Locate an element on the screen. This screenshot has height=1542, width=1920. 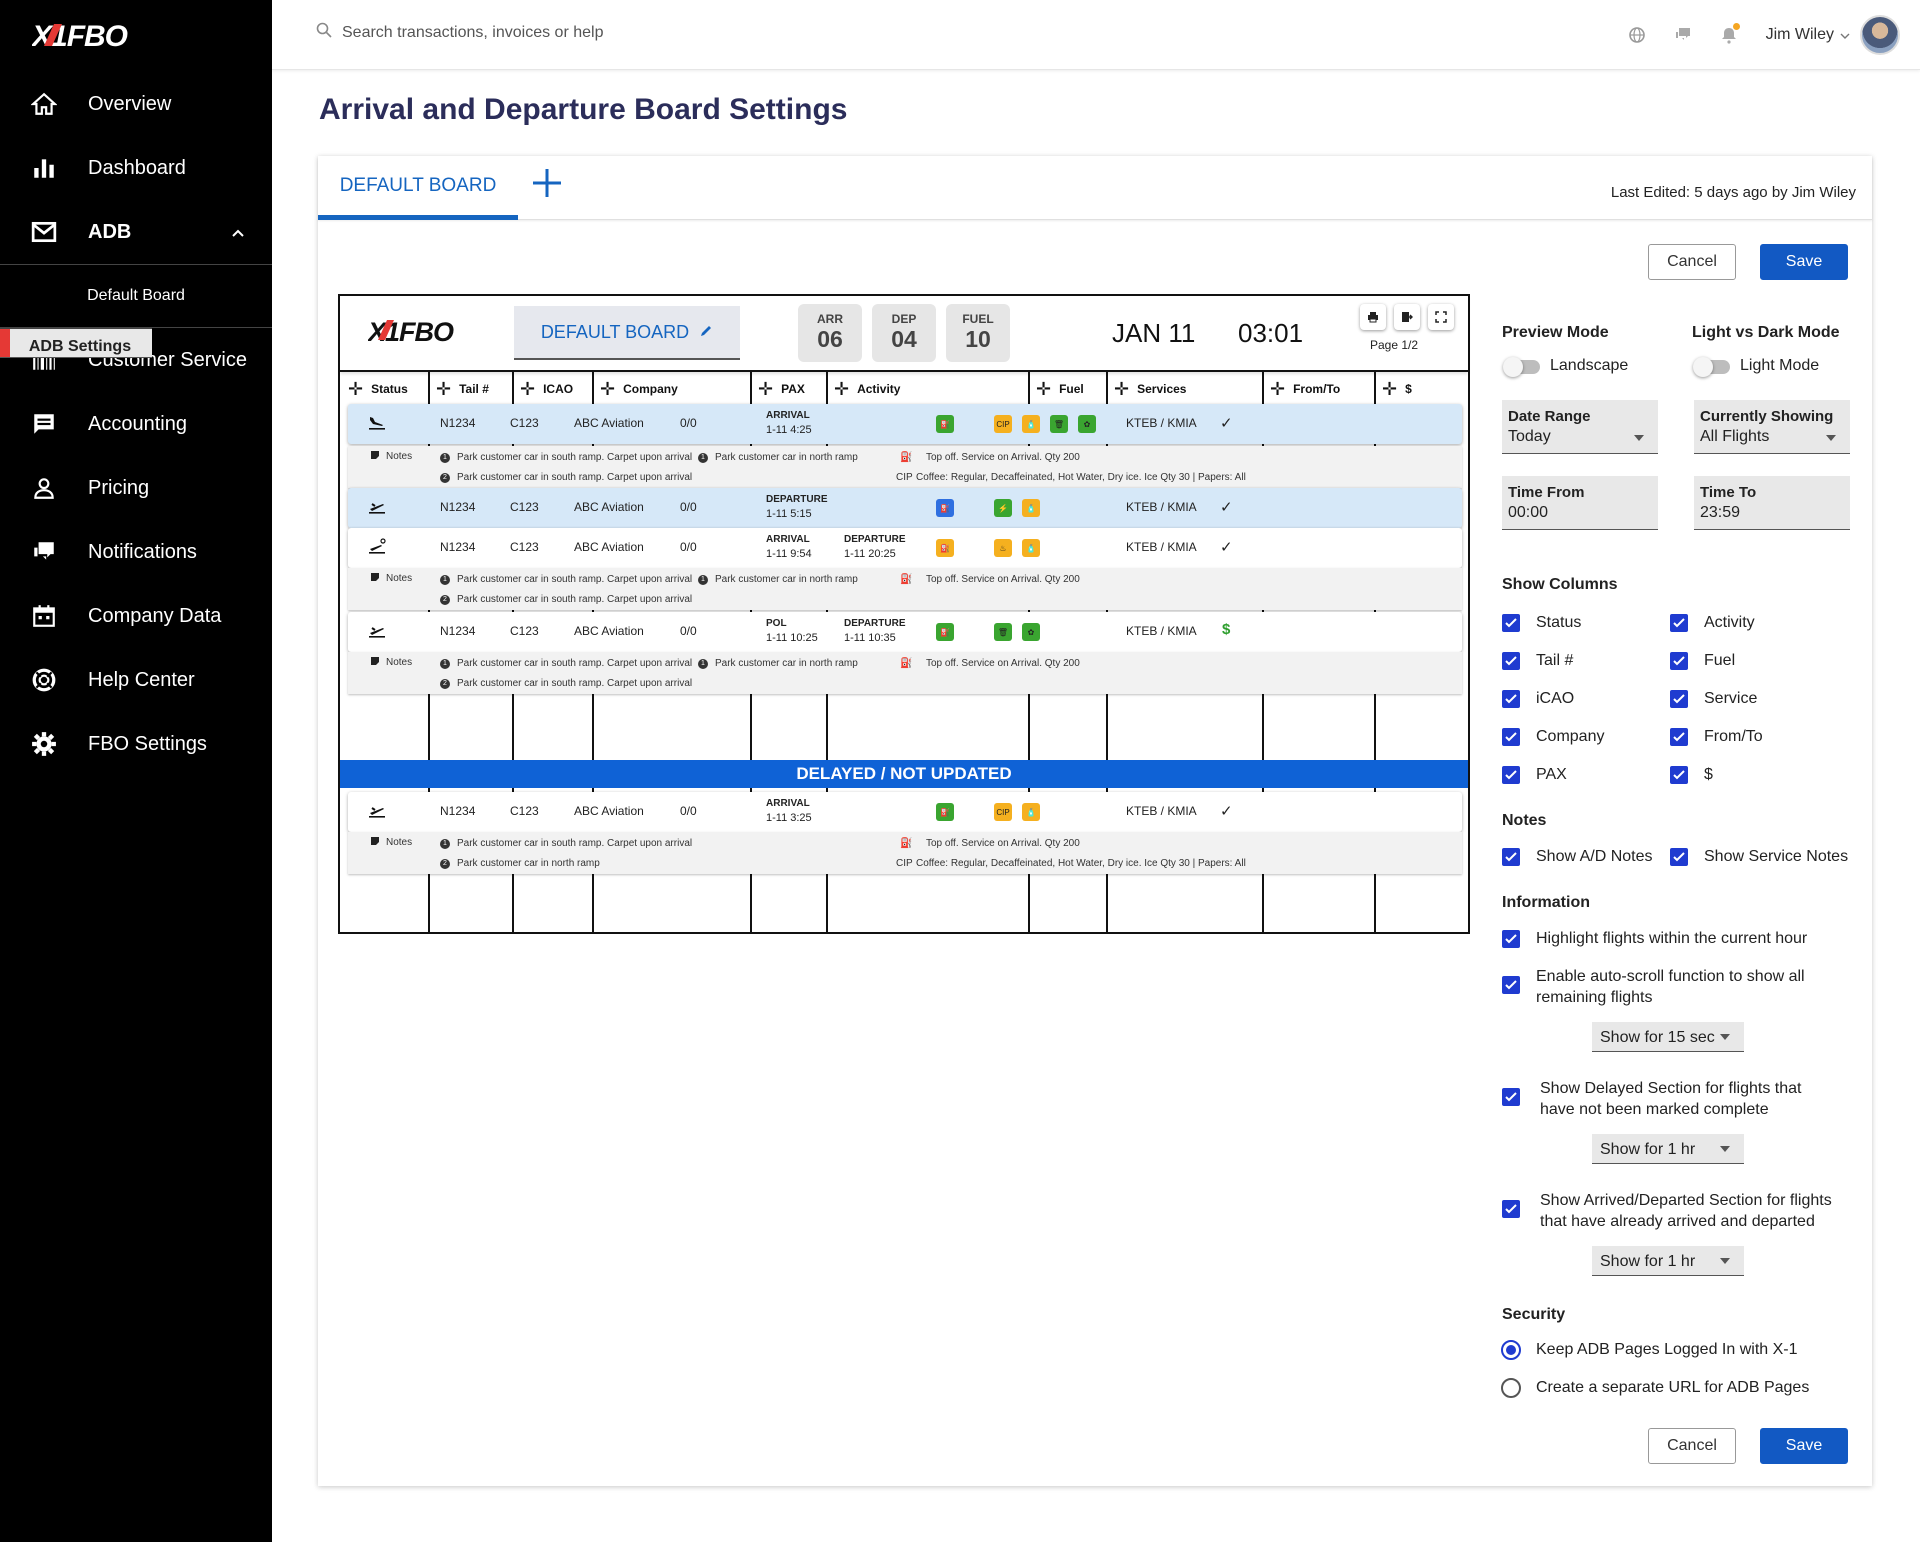
checkbox-activity is located at coordinates (1679, 623).